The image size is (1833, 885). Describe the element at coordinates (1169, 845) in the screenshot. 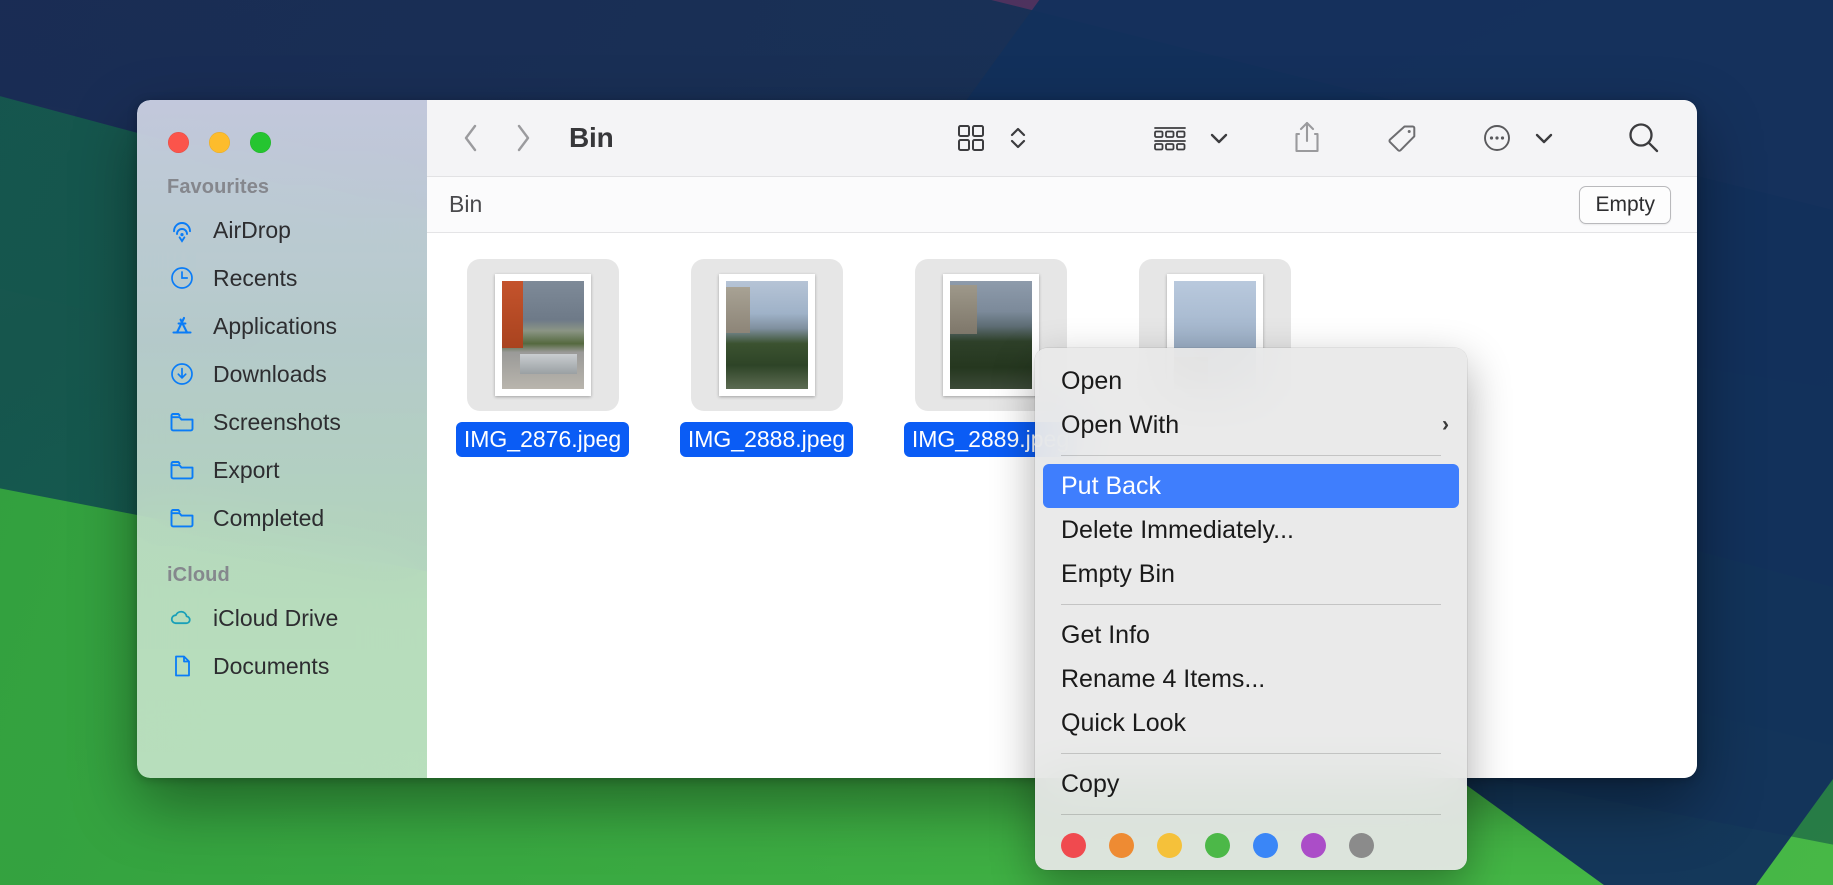

I see `tag-color-yellow` at that location.